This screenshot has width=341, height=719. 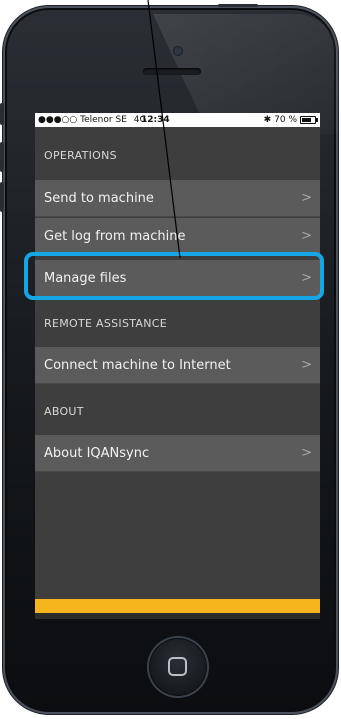 What do you see at coordinates (2, 197) in the screenshot?
I see `volume-down-button` at bounding box center [2, 197].